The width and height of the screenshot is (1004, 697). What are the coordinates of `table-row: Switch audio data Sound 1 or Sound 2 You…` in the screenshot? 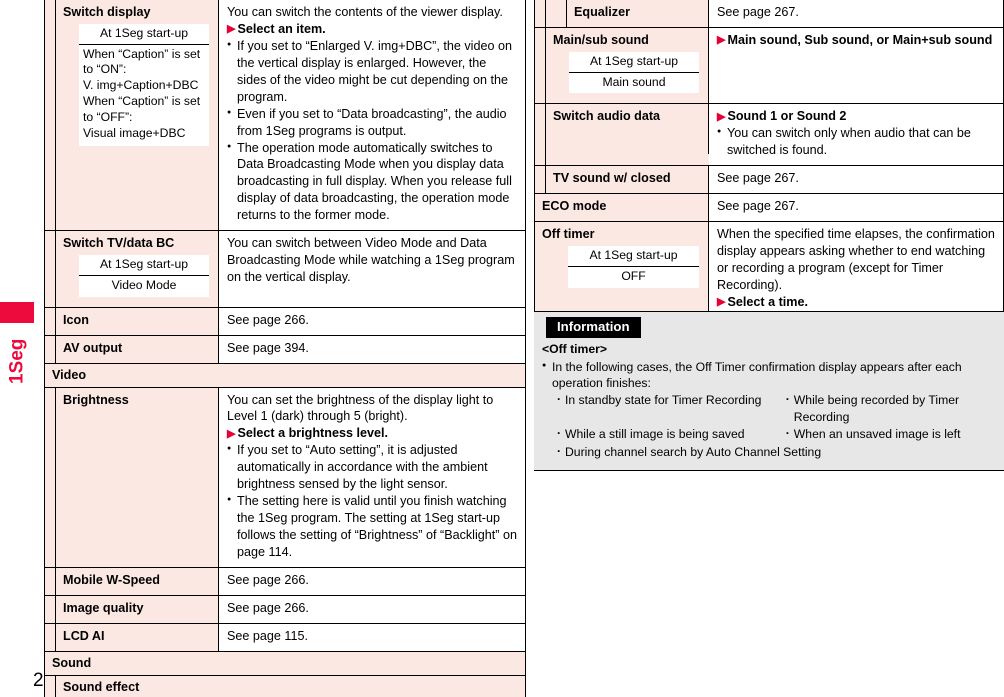 It's located at (769, 134).